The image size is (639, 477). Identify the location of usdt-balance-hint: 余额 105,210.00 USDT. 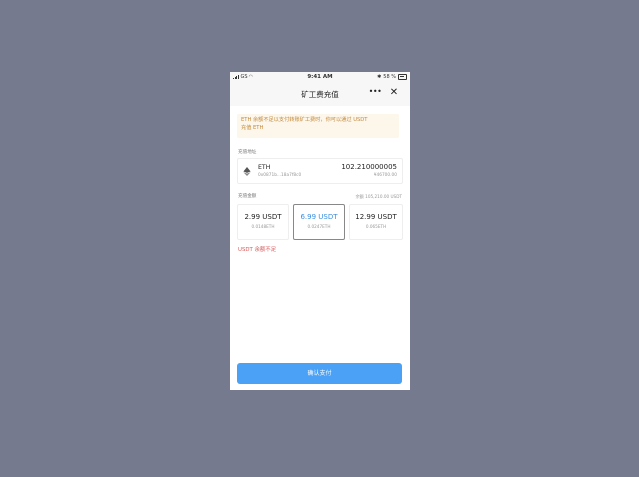
(378, 196).